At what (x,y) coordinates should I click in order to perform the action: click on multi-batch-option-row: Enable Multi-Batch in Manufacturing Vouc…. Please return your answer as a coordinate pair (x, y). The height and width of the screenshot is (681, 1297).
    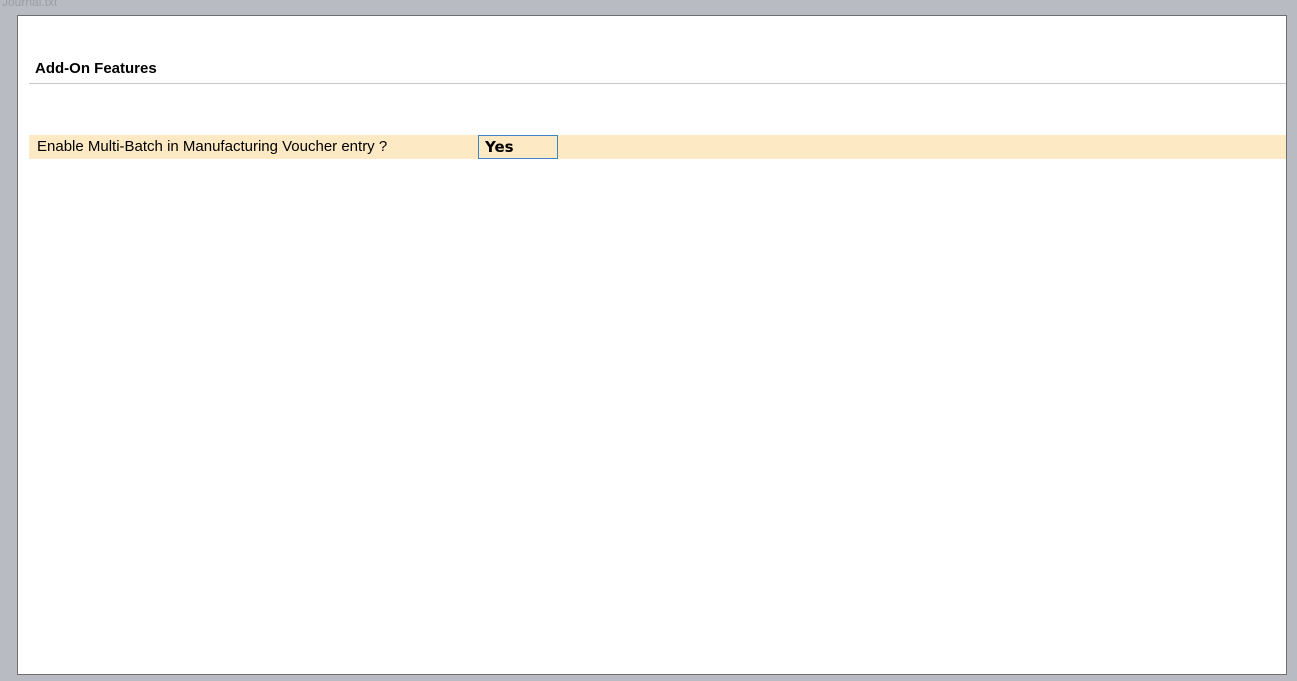
    Looking at the image, I should click on (657, 147).